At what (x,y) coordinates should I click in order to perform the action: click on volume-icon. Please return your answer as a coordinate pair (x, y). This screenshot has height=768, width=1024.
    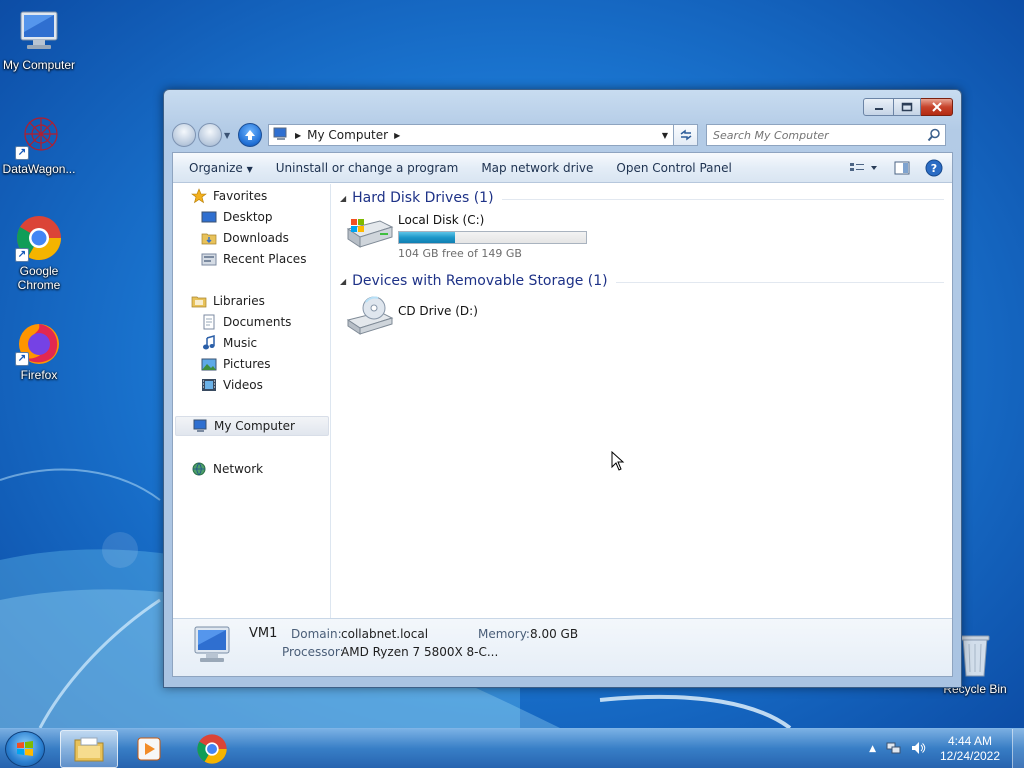
    Looking at the image, I should click on (918, 749).